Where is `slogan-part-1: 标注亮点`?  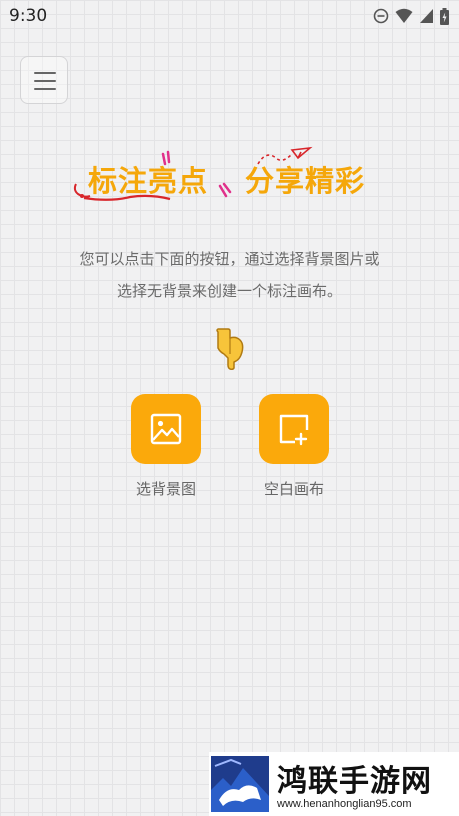 slogan-part-1: 标注亮点 is located at coordinates (148, 181).